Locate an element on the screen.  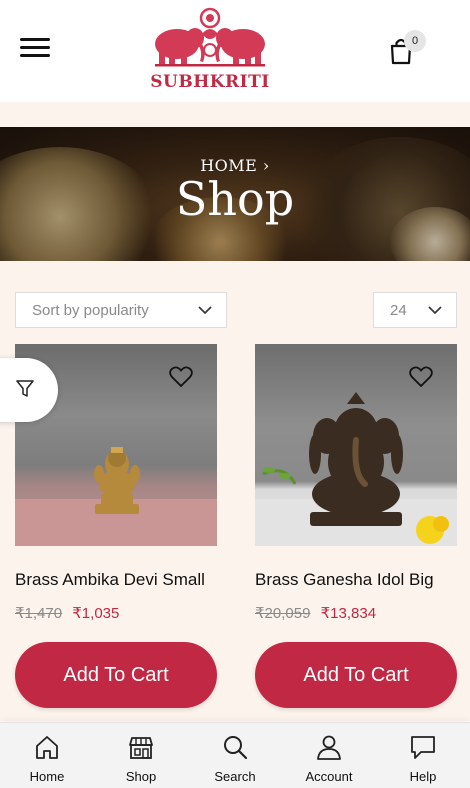
home-icon is located at coordinates (47, 747).